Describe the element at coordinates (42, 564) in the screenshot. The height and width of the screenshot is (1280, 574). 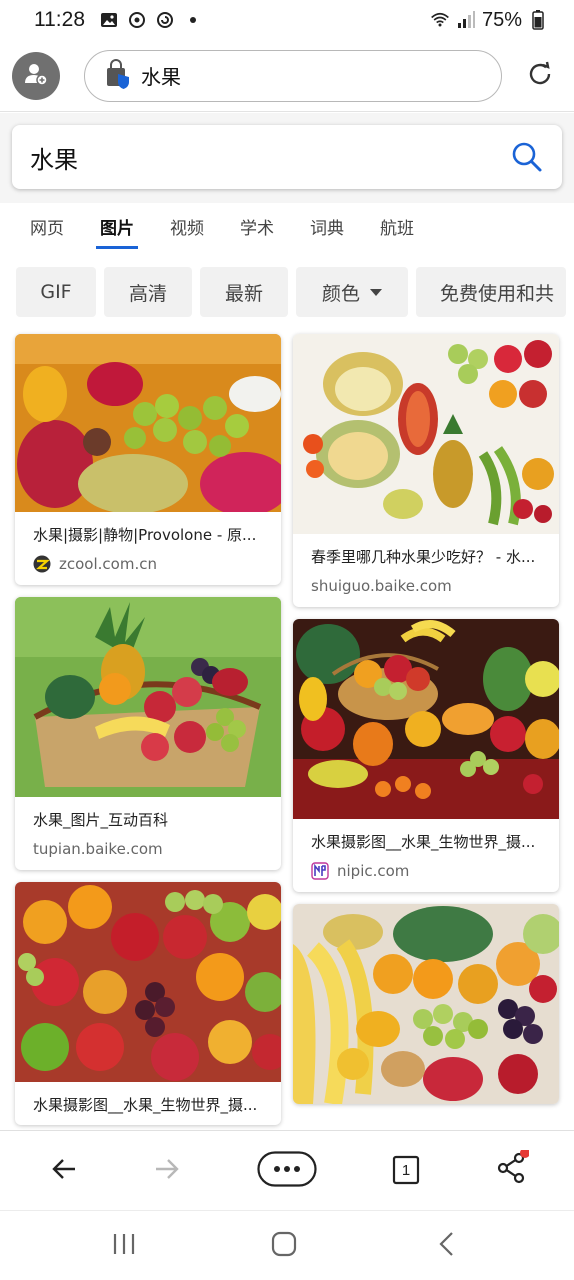
I see `zcool-logo-icon` at that location.